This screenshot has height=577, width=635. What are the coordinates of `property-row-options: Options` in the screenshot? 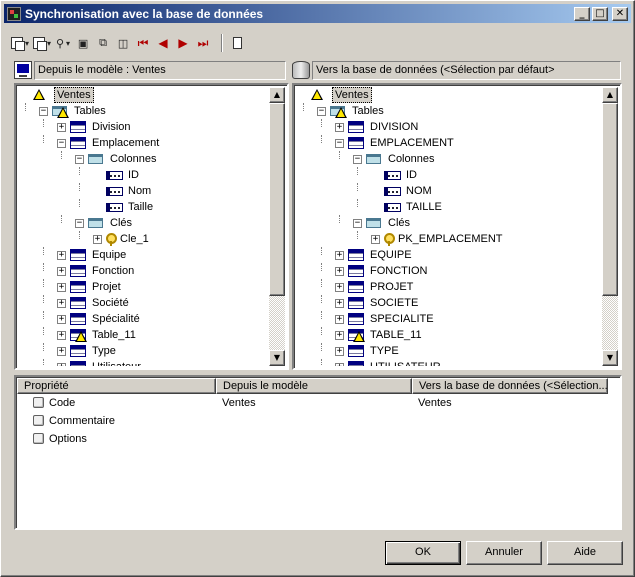 It's located at (312, 439).